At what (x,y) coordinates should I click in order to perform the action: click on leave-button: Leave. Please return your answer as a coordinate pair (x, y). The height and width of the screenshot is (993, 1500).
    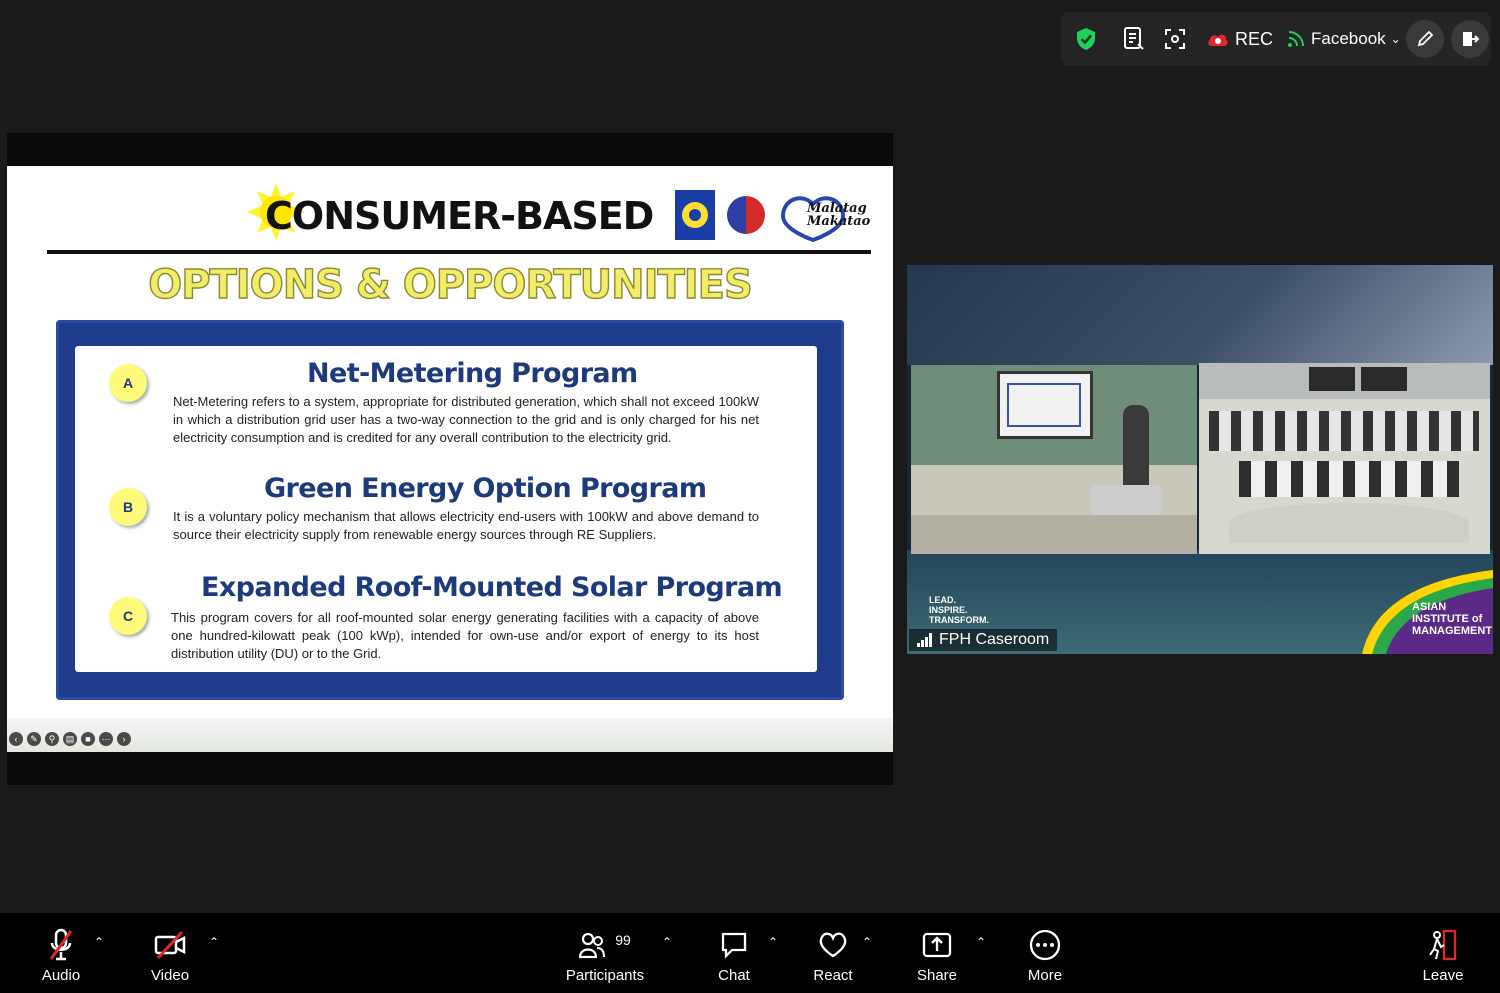
    Looking at the image, I should click on (1443, 953).